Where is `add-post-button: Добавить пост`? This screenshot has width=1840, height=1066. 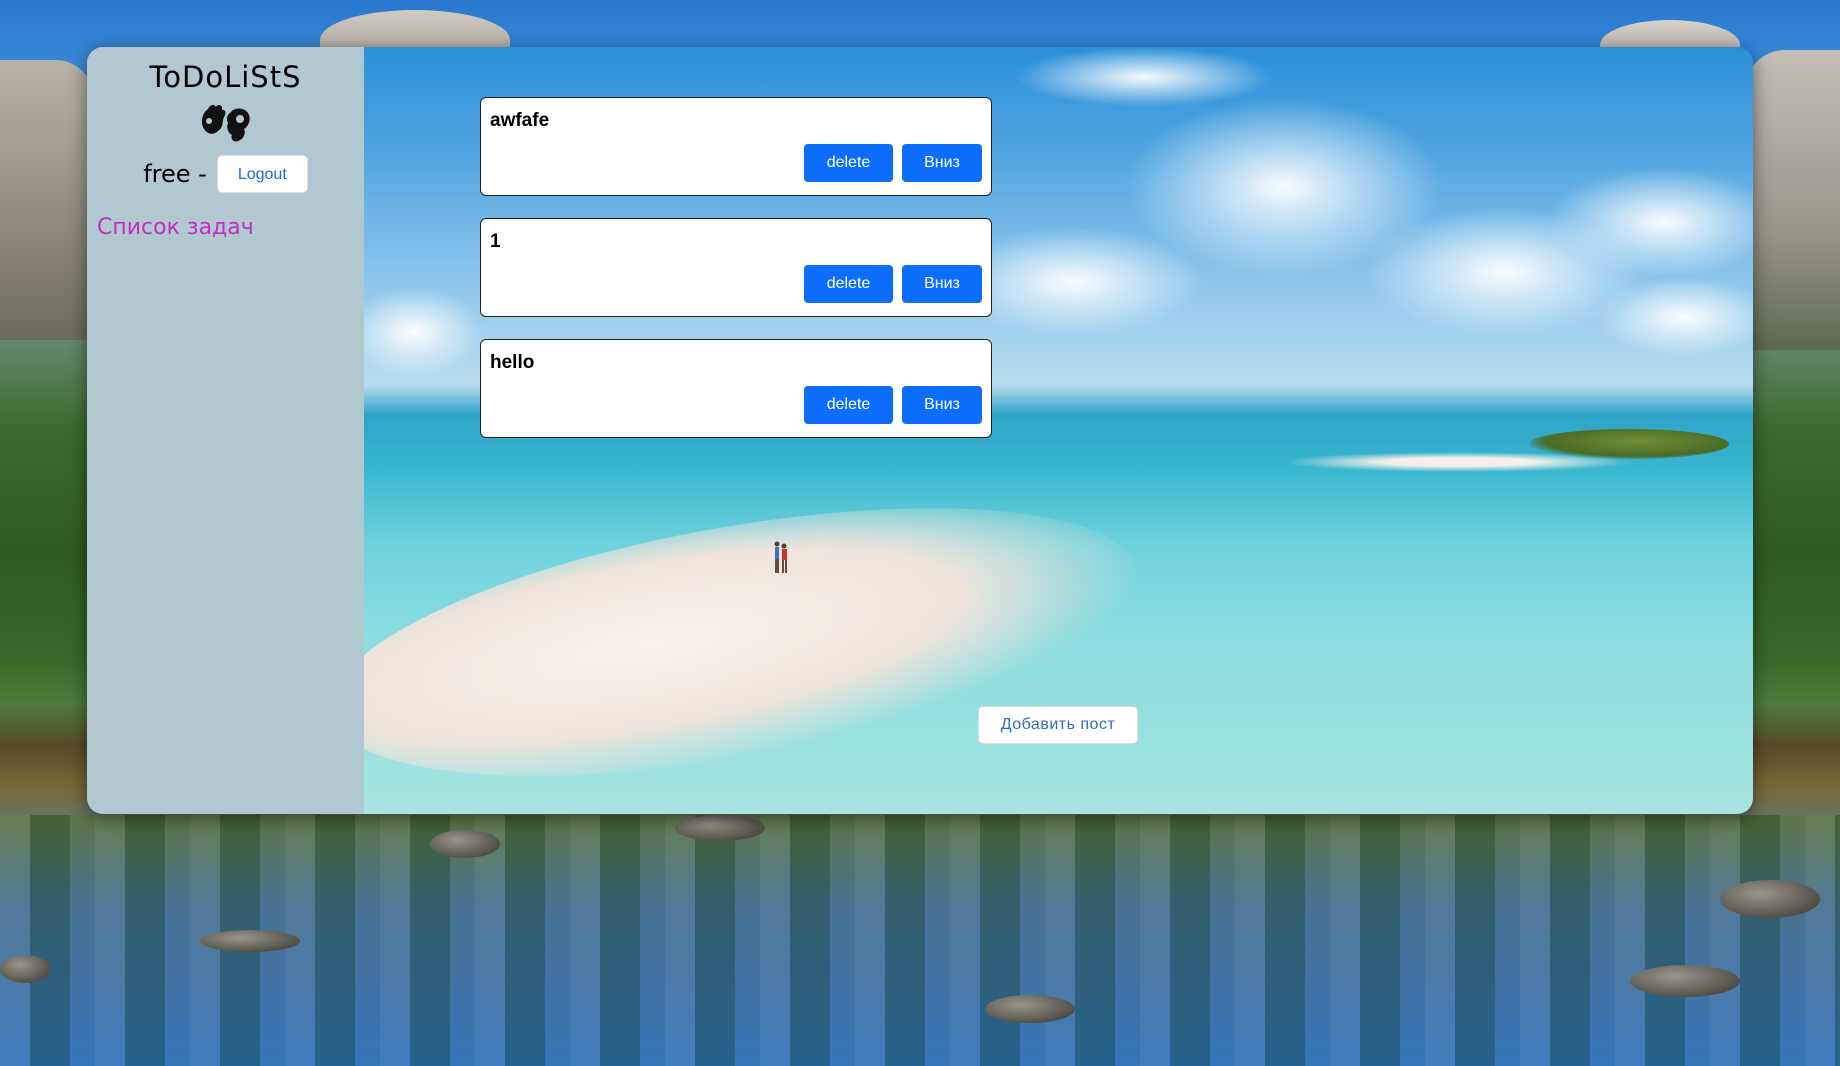 add-post-button: Добавить пост is located at coordinates (1058, 725).